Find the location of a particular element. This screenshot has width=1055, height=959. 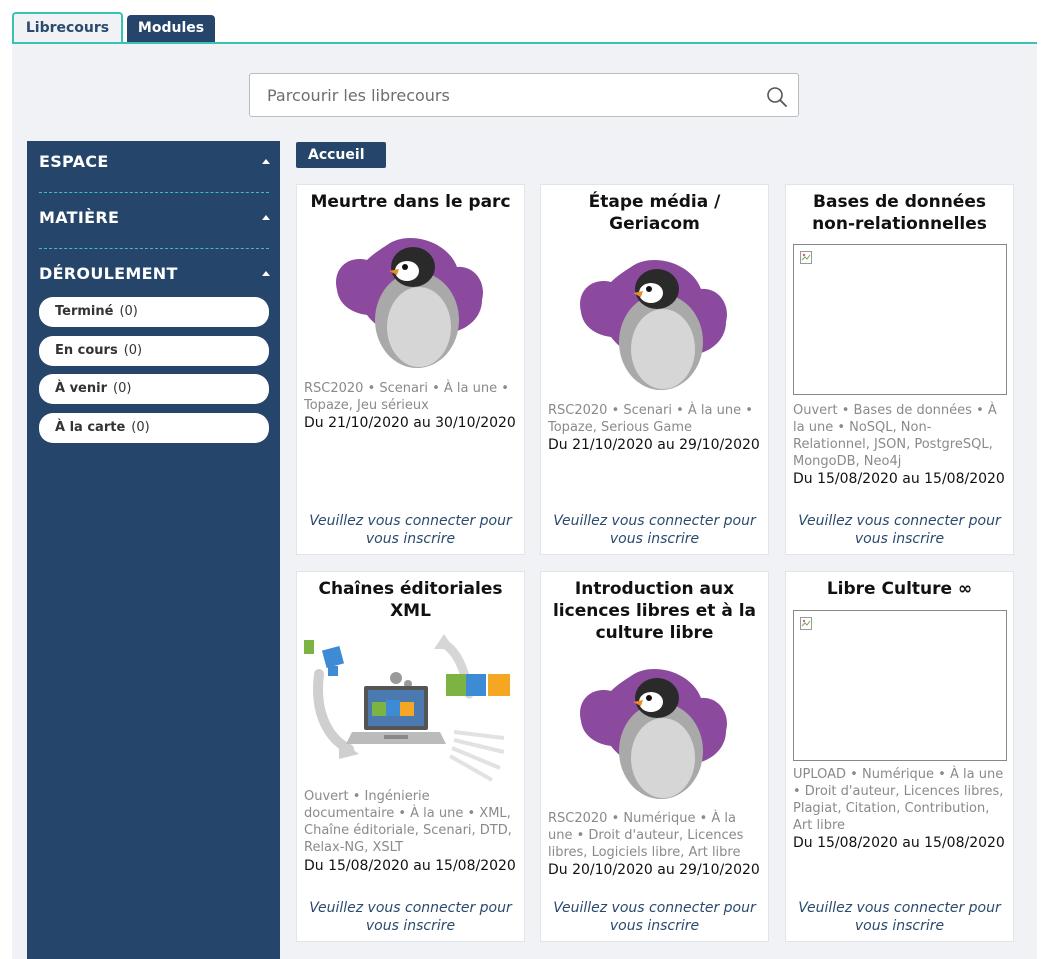

laptop-puzzle-icon is located at coordinates (407, 708).